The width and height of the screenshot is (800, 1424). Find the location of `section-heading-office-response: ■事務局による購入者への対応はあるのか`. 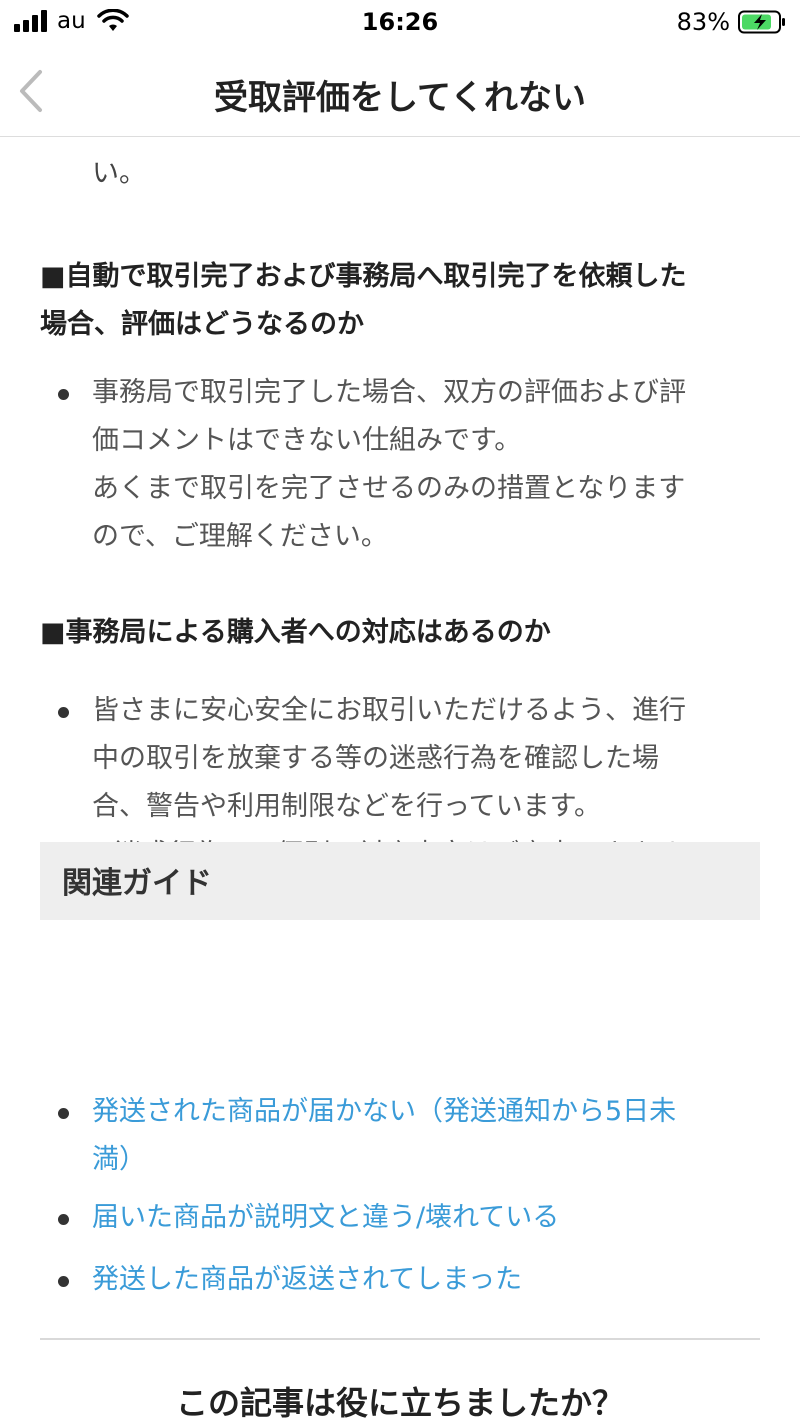

section-heading-office-response: ■事務局による購入者への対応はあるのか is located at coordinates (400, 633).